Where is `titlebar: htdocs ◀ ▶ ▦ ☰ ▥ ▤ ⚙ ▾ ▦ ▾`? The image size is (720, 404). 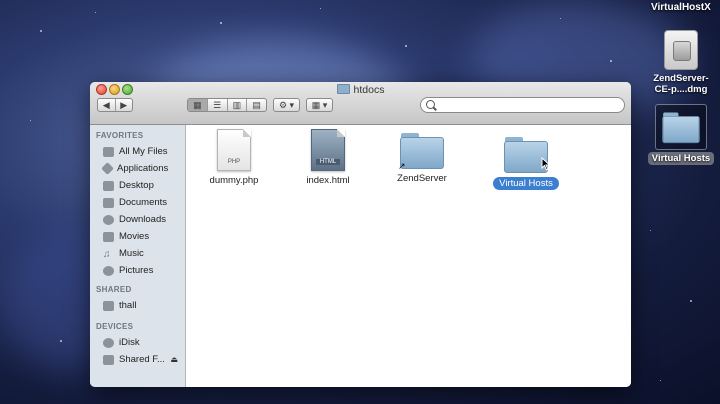 titlebar: htdocs ◀ ▶ ▦ ☰ ▥ ▤ ⚙ ▾ ▦ ▾ is located at coordinates (360, 103).